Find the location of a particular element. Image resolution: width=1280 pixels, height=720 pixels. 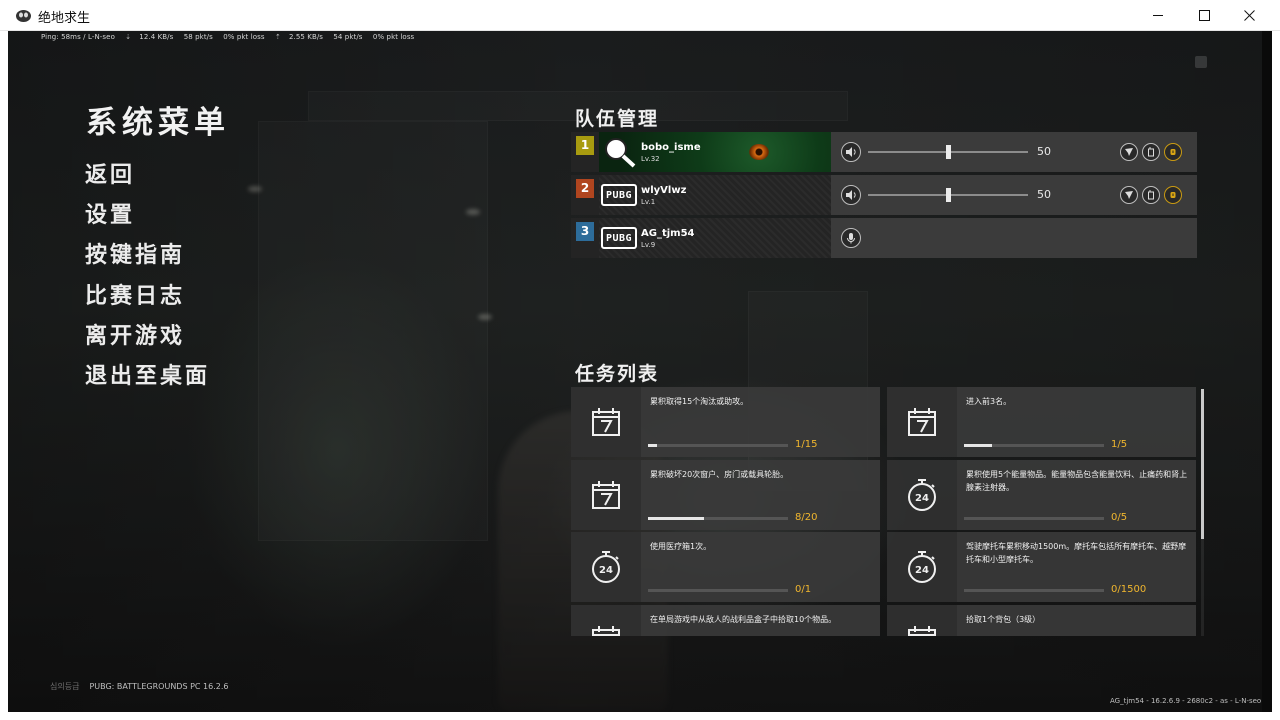

mission-card: 24 使用医疗箱1次。 0/1 is located at coordinates (725, 567).